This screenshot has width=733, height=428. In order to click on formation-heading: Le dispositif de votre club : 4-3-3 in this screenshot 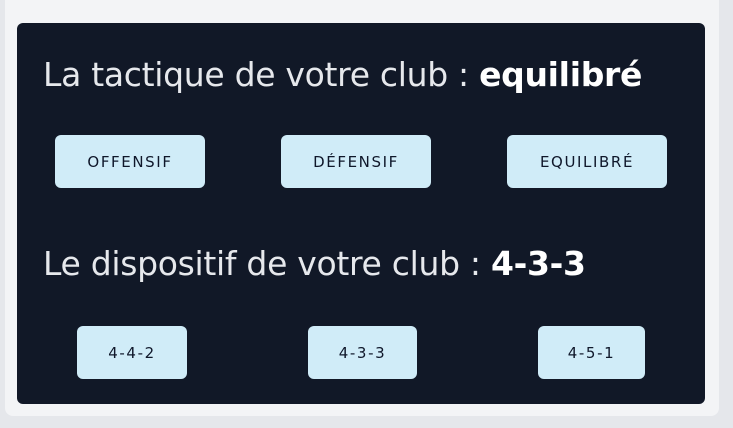, I will do `click(314, 263)`.